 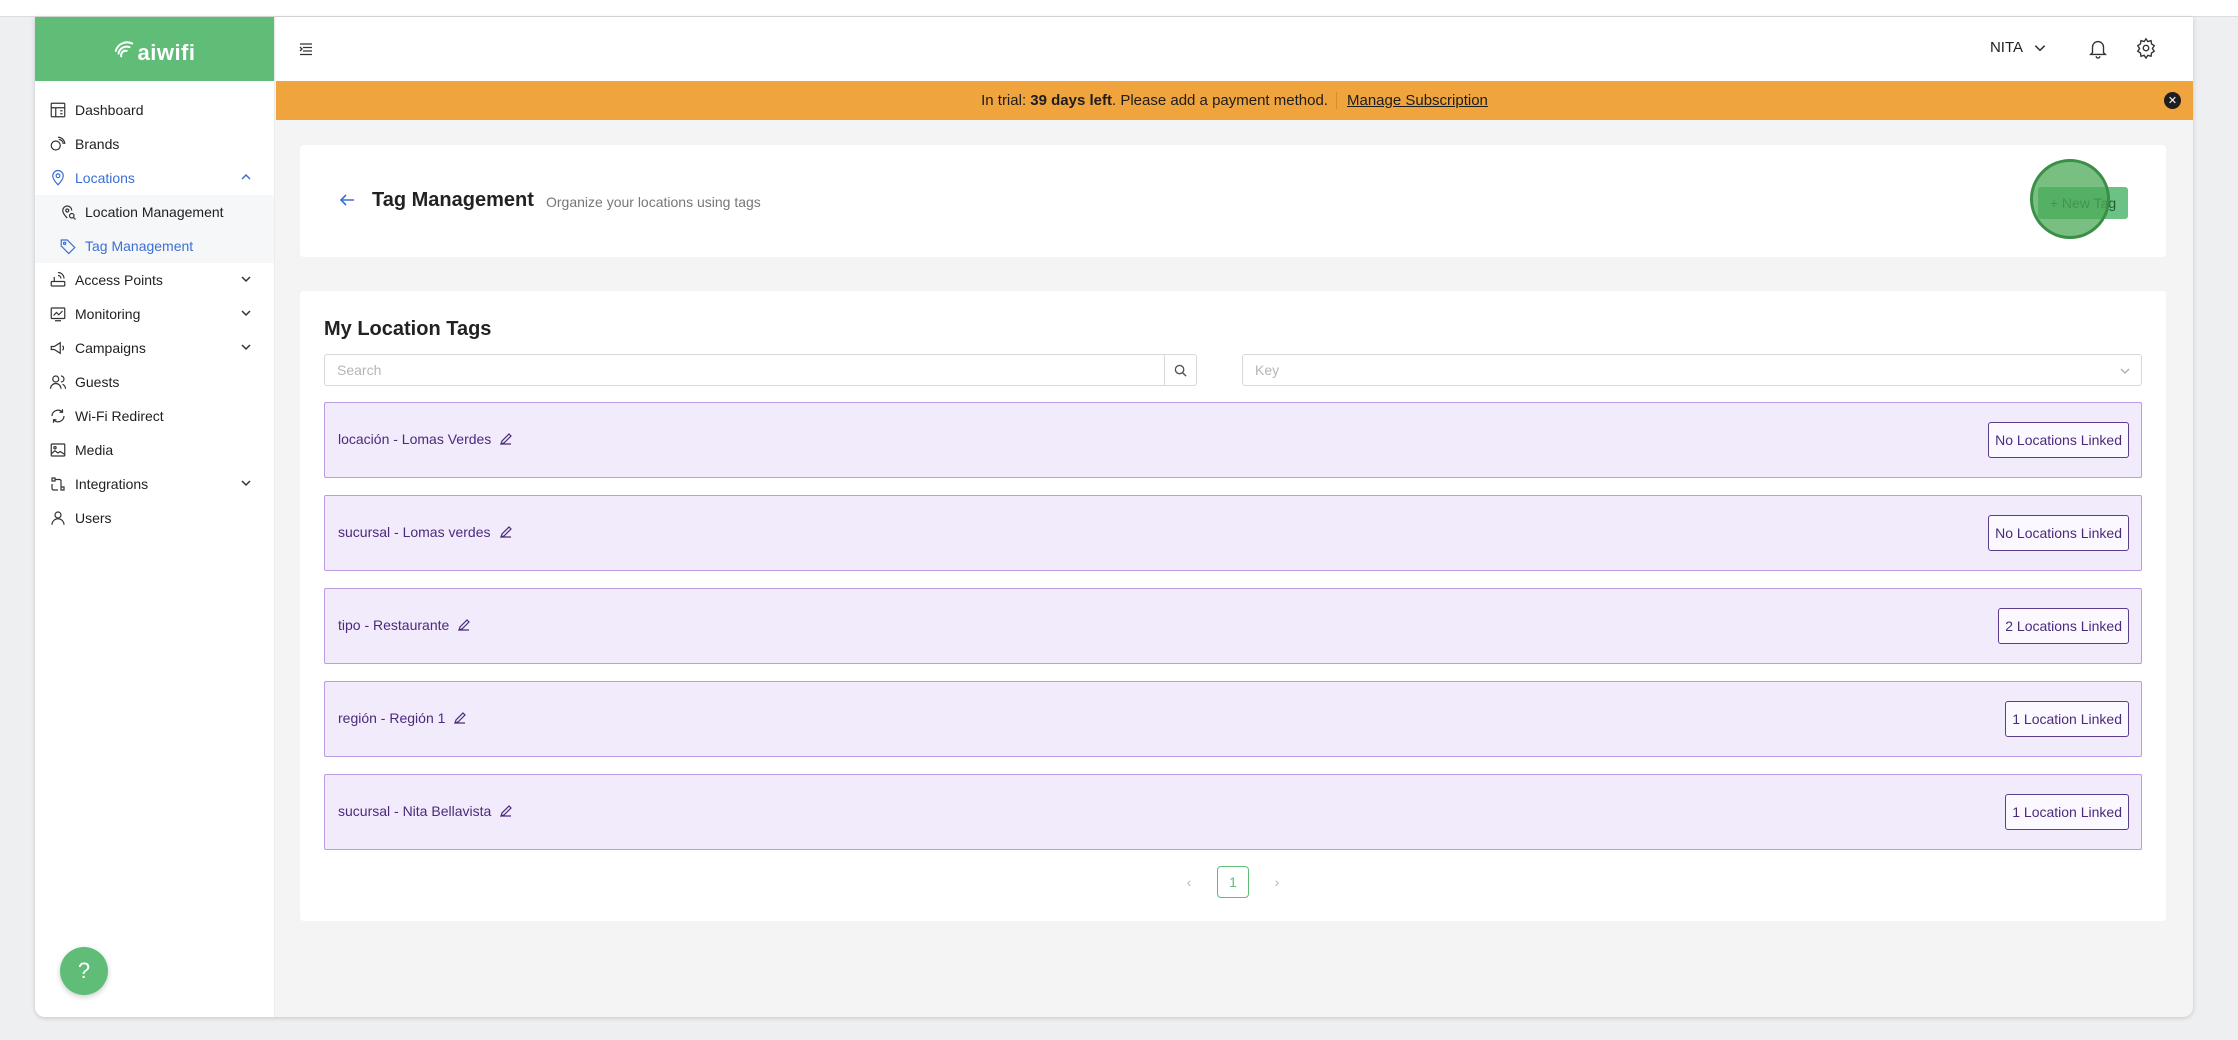 I want to click on dashboard-icon, so click(x=58, y=110).